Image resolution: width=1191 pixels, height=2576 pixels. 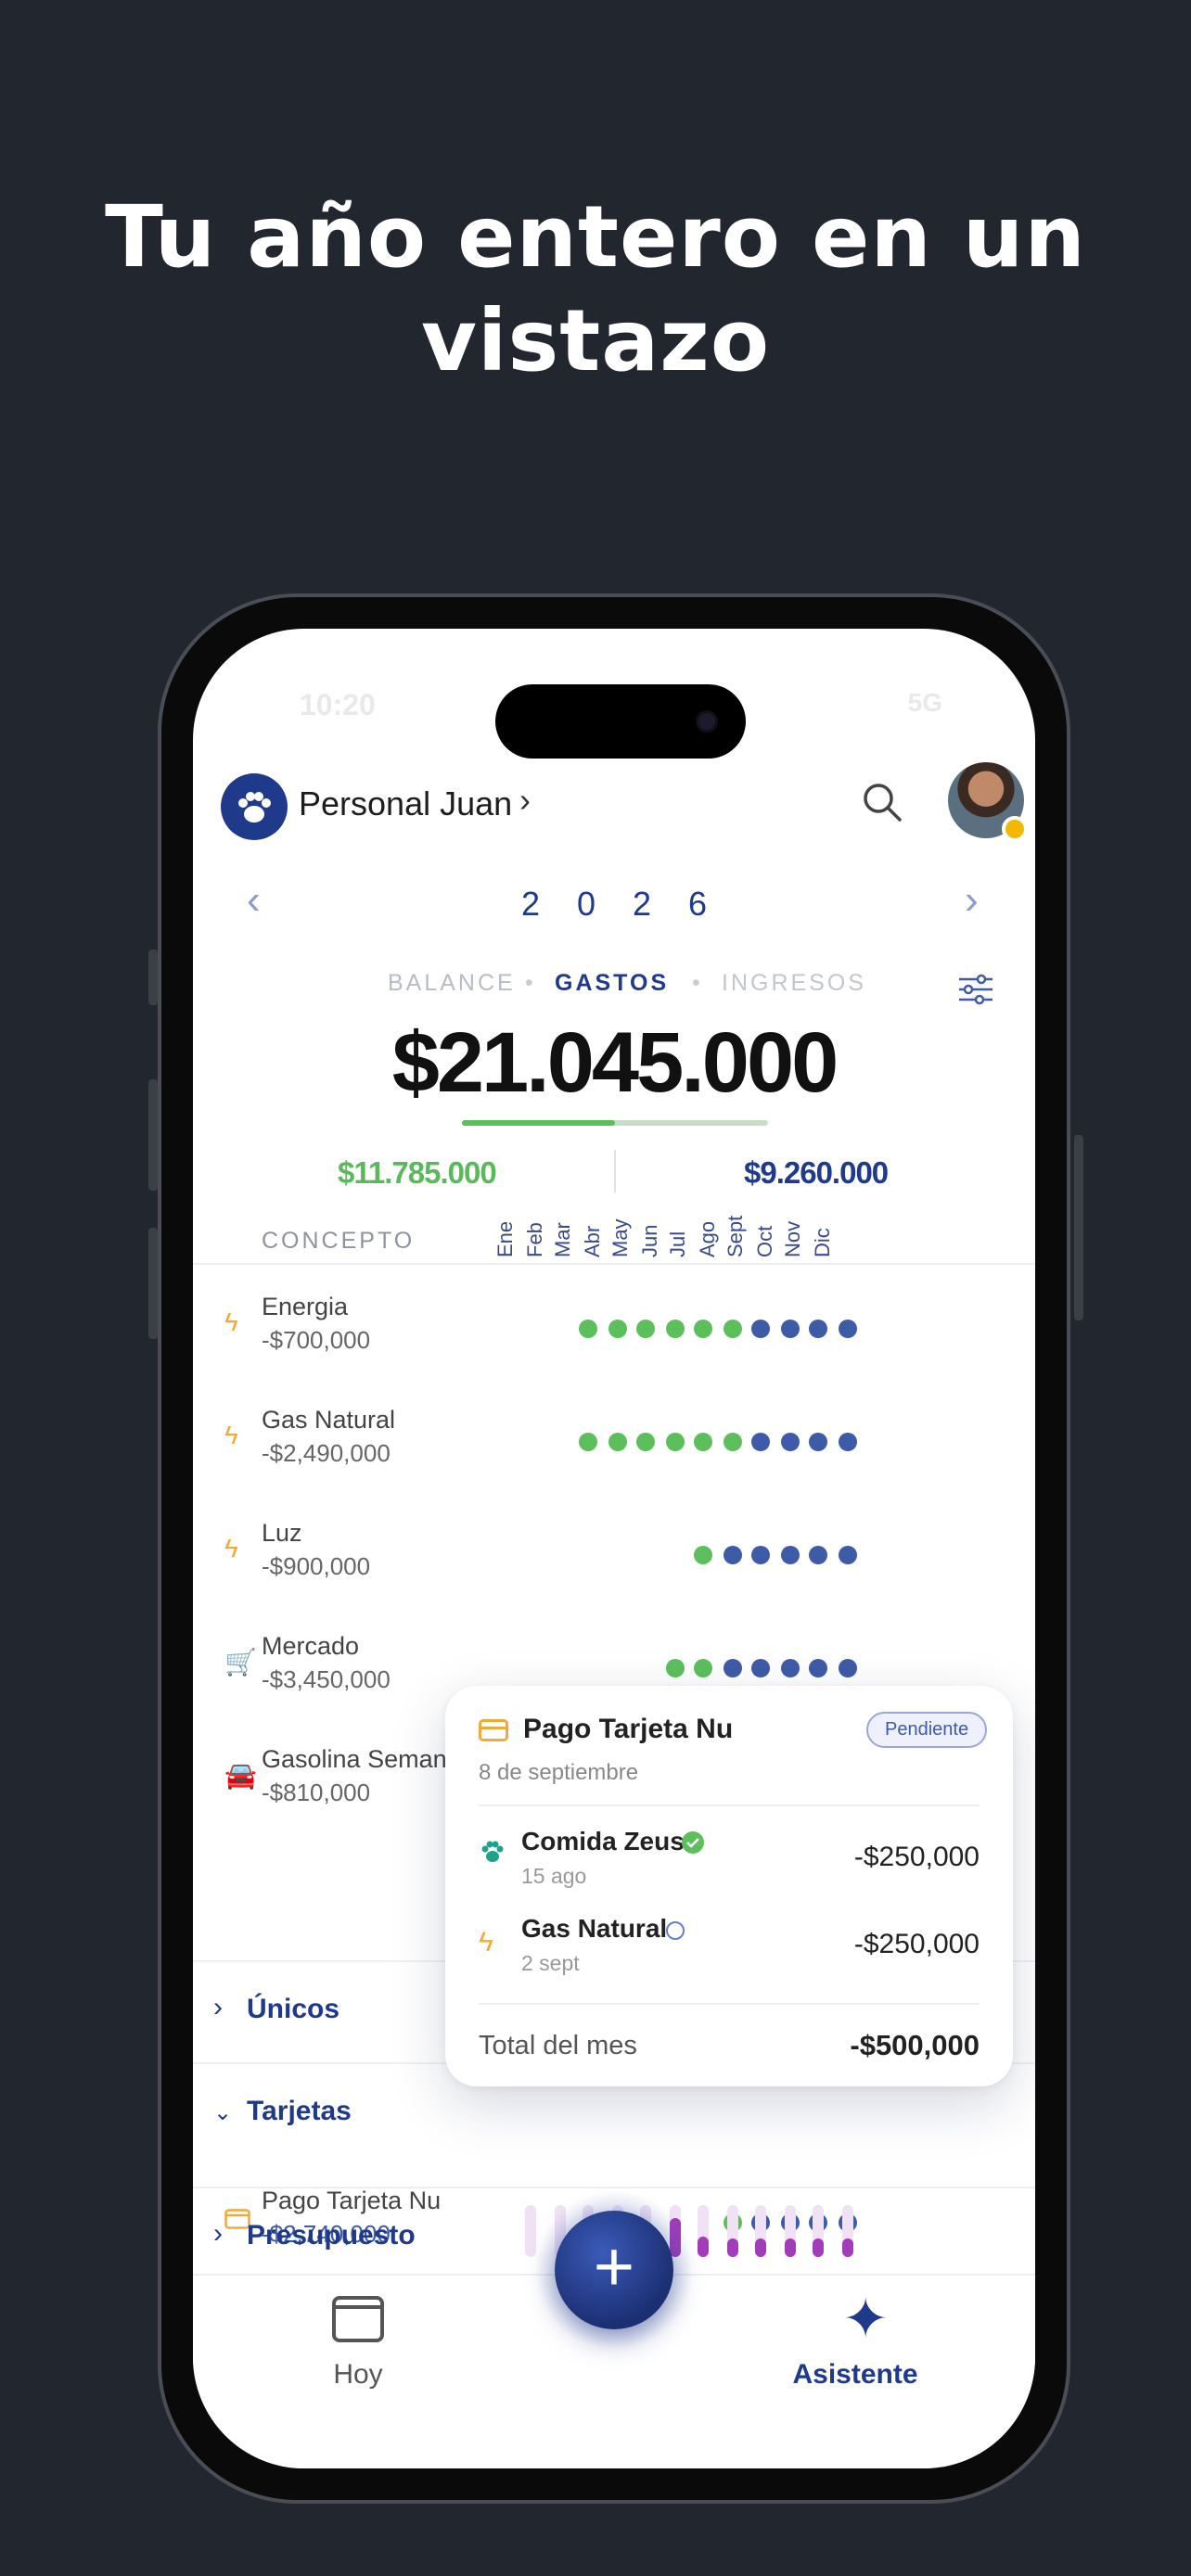 What do you see at coordinates (595, 237) in the screenshot?
I see `headline-line-1: Tu año entero en un` at bounding box center [595, 237].